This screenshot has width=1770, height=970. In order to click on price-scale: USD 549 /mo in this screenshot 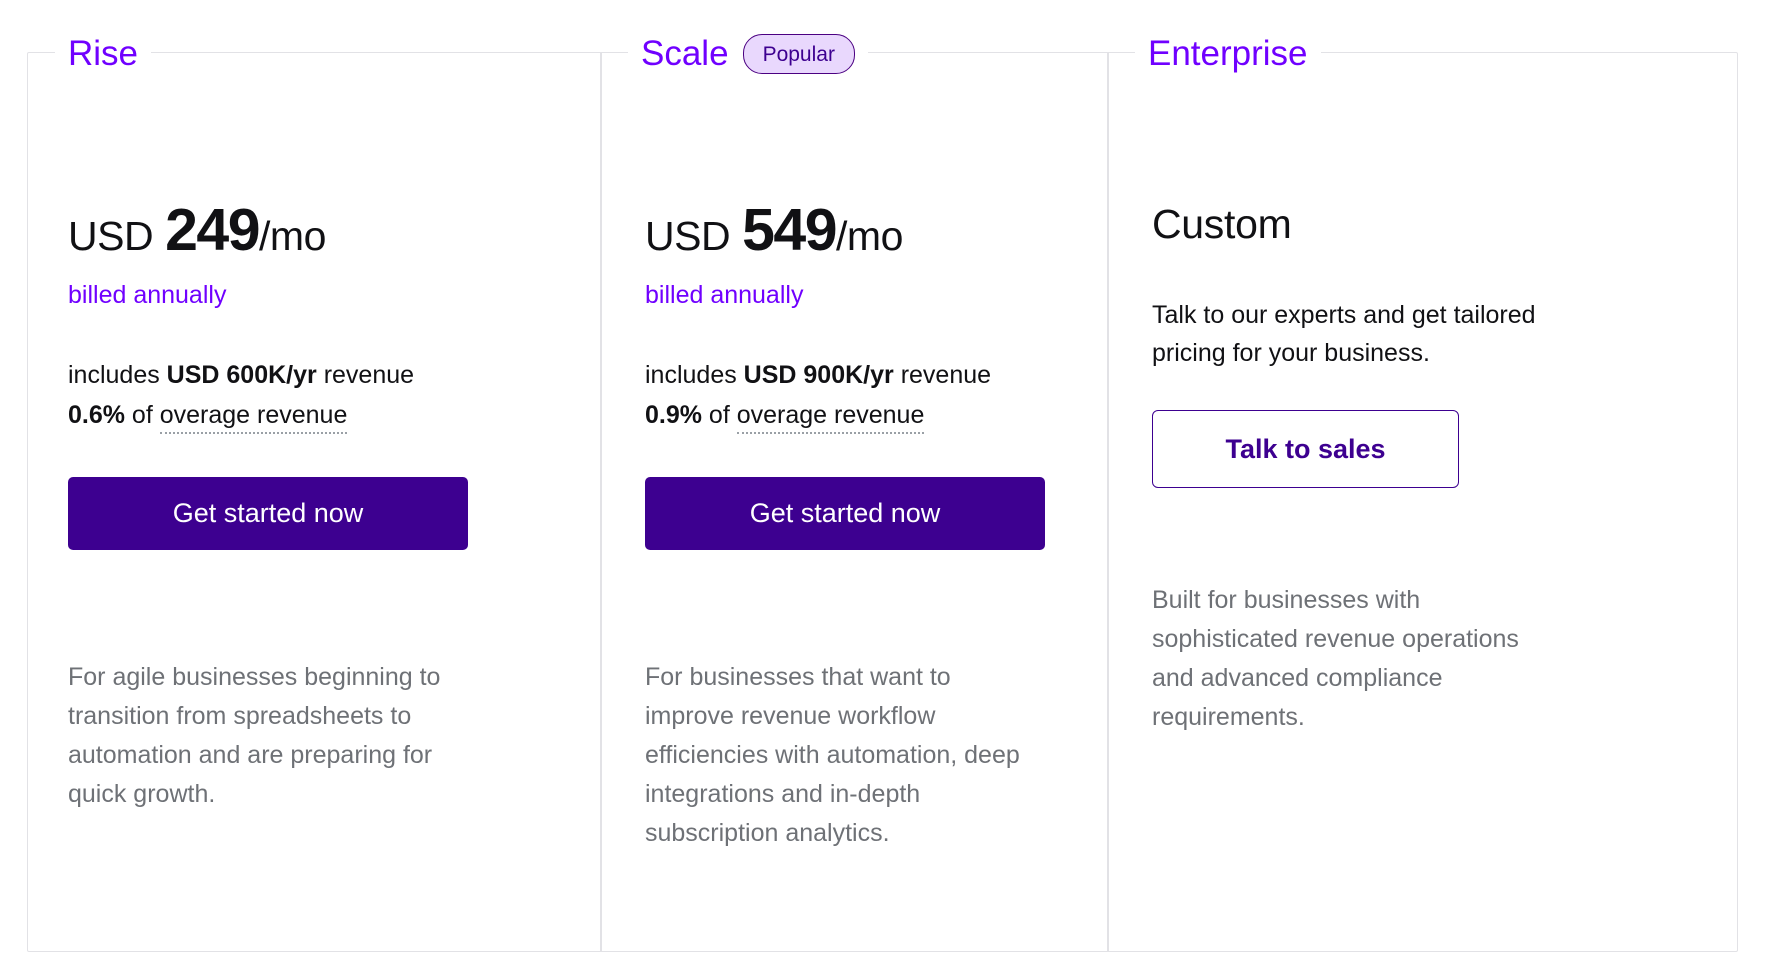, I will do `click(856, 230)`.